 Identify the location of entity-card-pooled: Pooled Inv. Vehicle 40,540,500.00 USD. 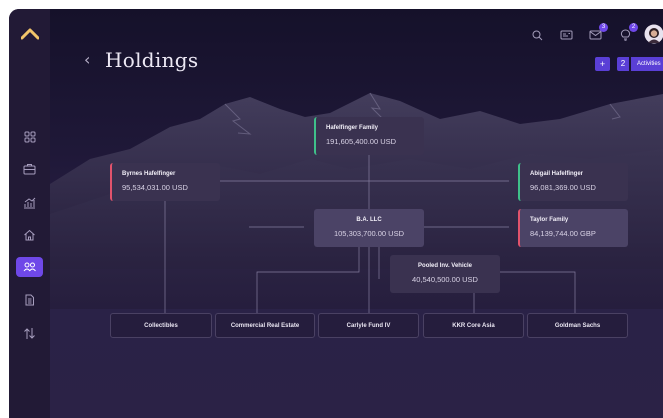
(445, 274).